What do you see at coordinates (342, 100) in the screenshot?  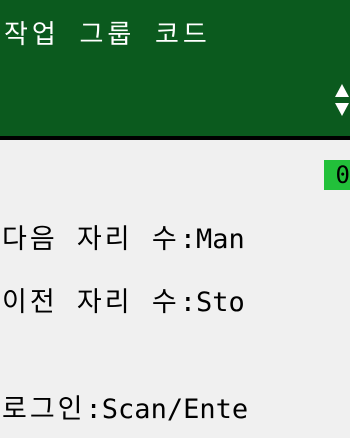 I see `sort-up-down-icon` at bounding box center [342, 100].